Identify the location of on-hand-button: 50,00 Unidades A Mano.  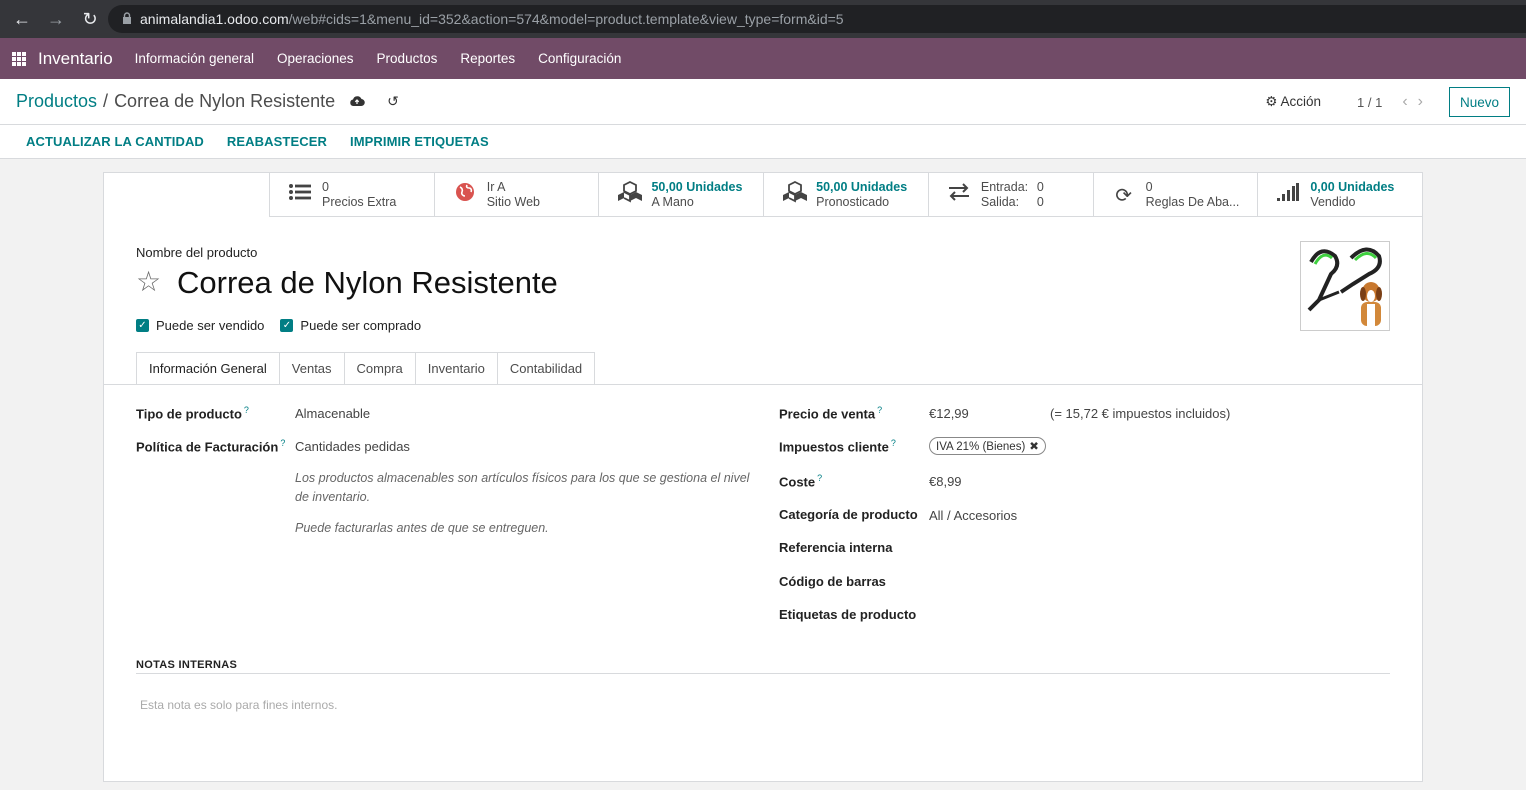
(680, 195).